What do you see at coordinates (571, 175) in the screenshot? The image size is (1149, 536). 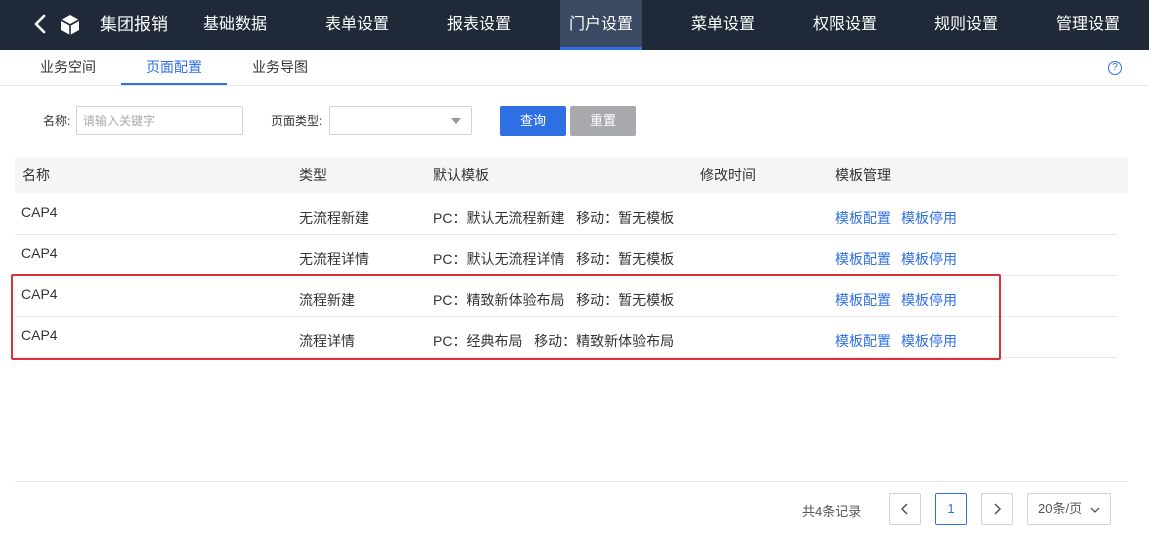 I see `table-header: 名称 类型 默认模板 修改时间 模板管理` at bounding box center [571, 175].